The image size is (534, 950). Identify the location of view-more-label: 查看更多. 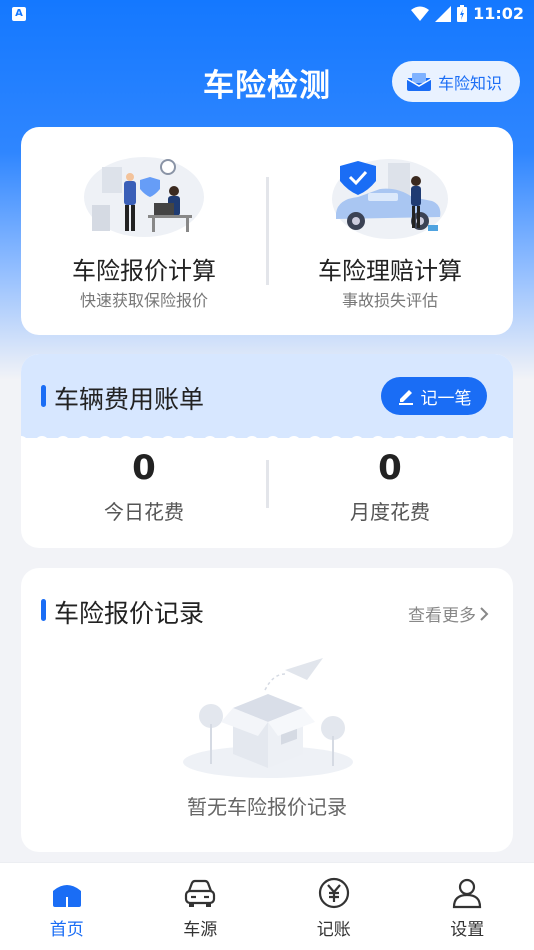
(442, 616).